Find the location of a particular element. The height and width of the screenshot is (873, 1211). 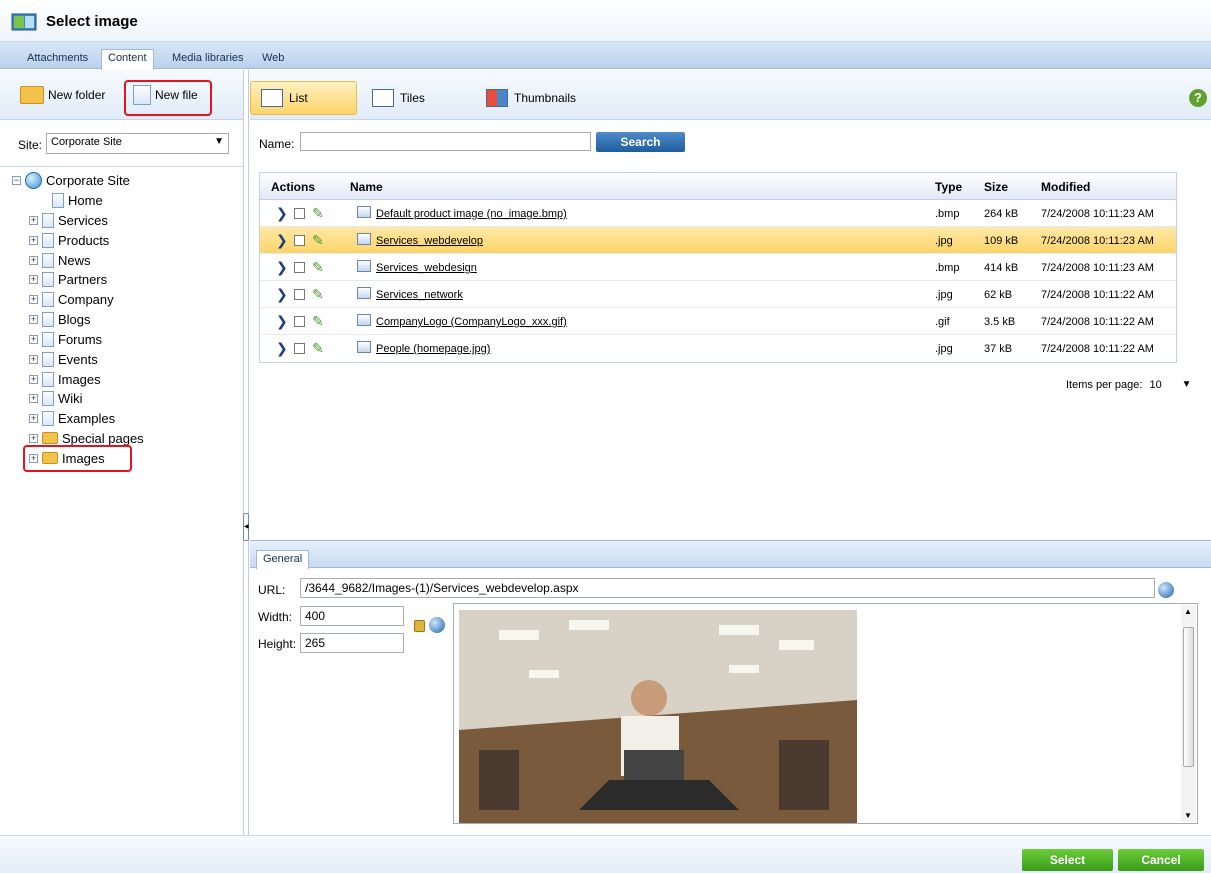

tab-web: Web is located at coordinates (273, 59).